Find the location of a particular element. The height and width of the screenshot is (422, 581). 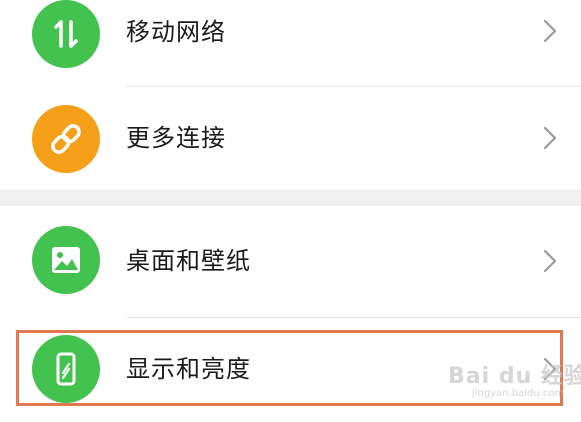

wallpaper-icon is located at coordinates (66, 260).